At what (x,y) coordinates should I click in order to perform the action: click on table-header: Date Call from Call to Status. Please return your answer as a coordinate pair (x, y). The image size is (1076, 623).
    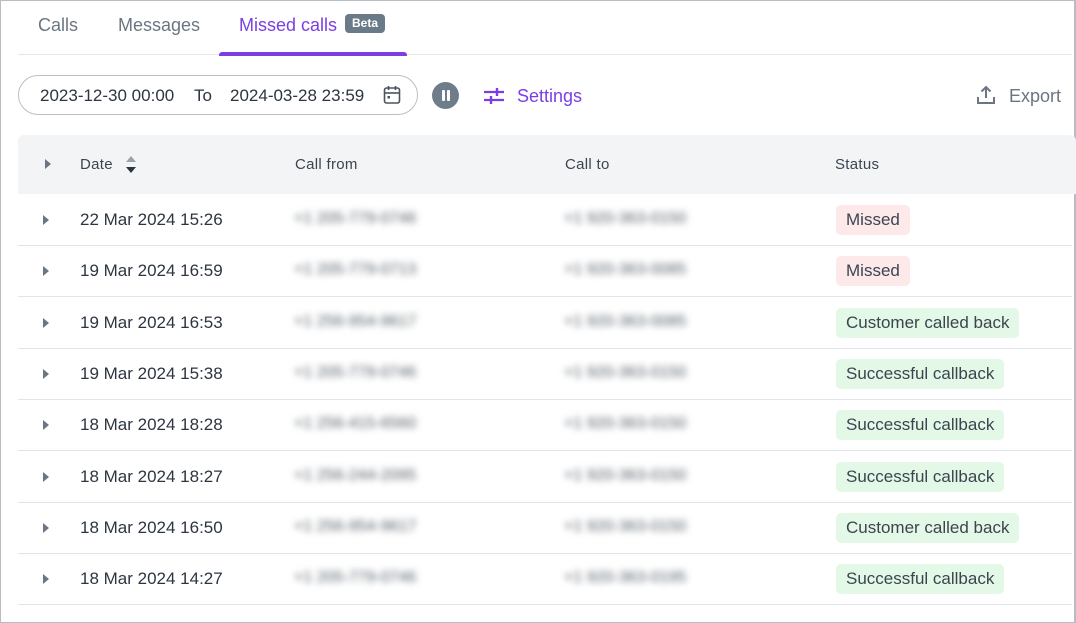
    Looking at the image, I should click on (547, 164).